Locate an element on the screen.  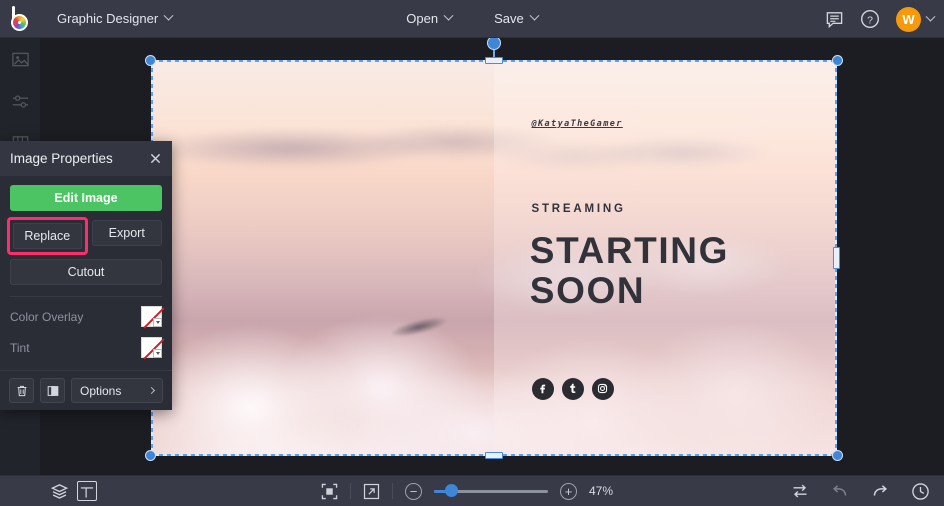
fit-to-screen-icon is located at coordinates (329, 491).